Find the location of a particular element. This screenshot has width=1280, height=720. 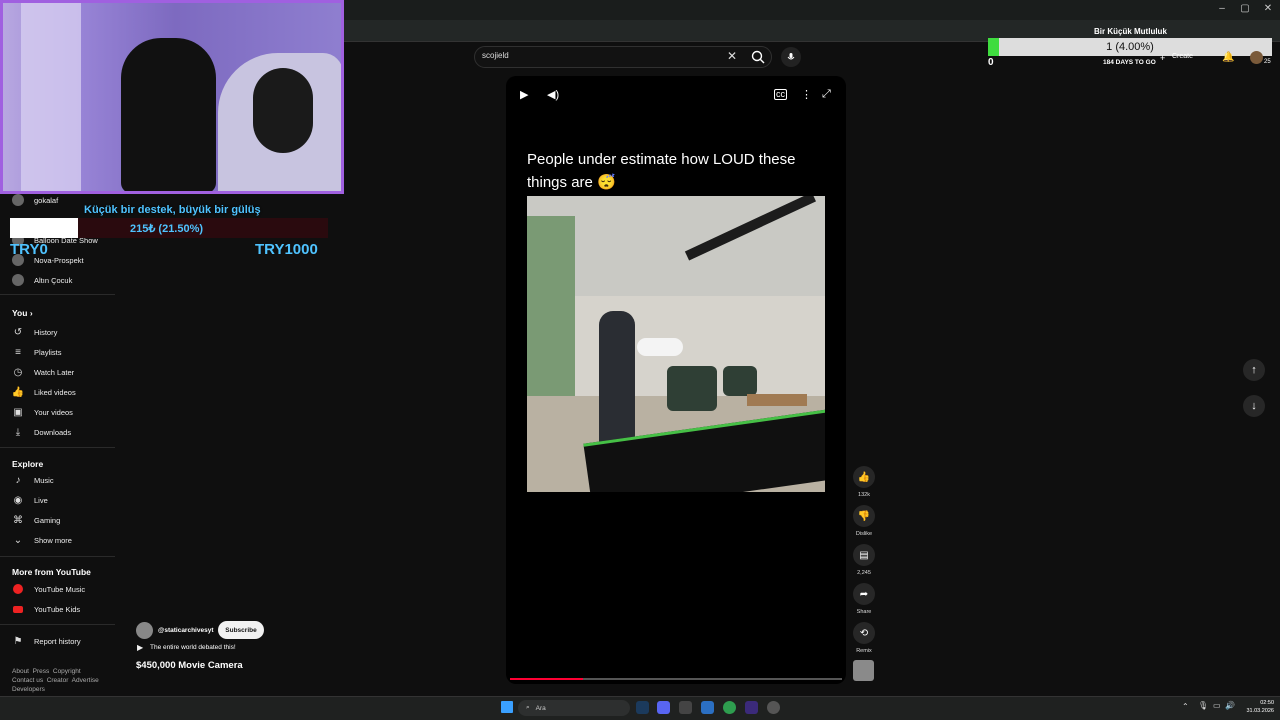

like-button: 👍 is located at coordinates (864, 477).